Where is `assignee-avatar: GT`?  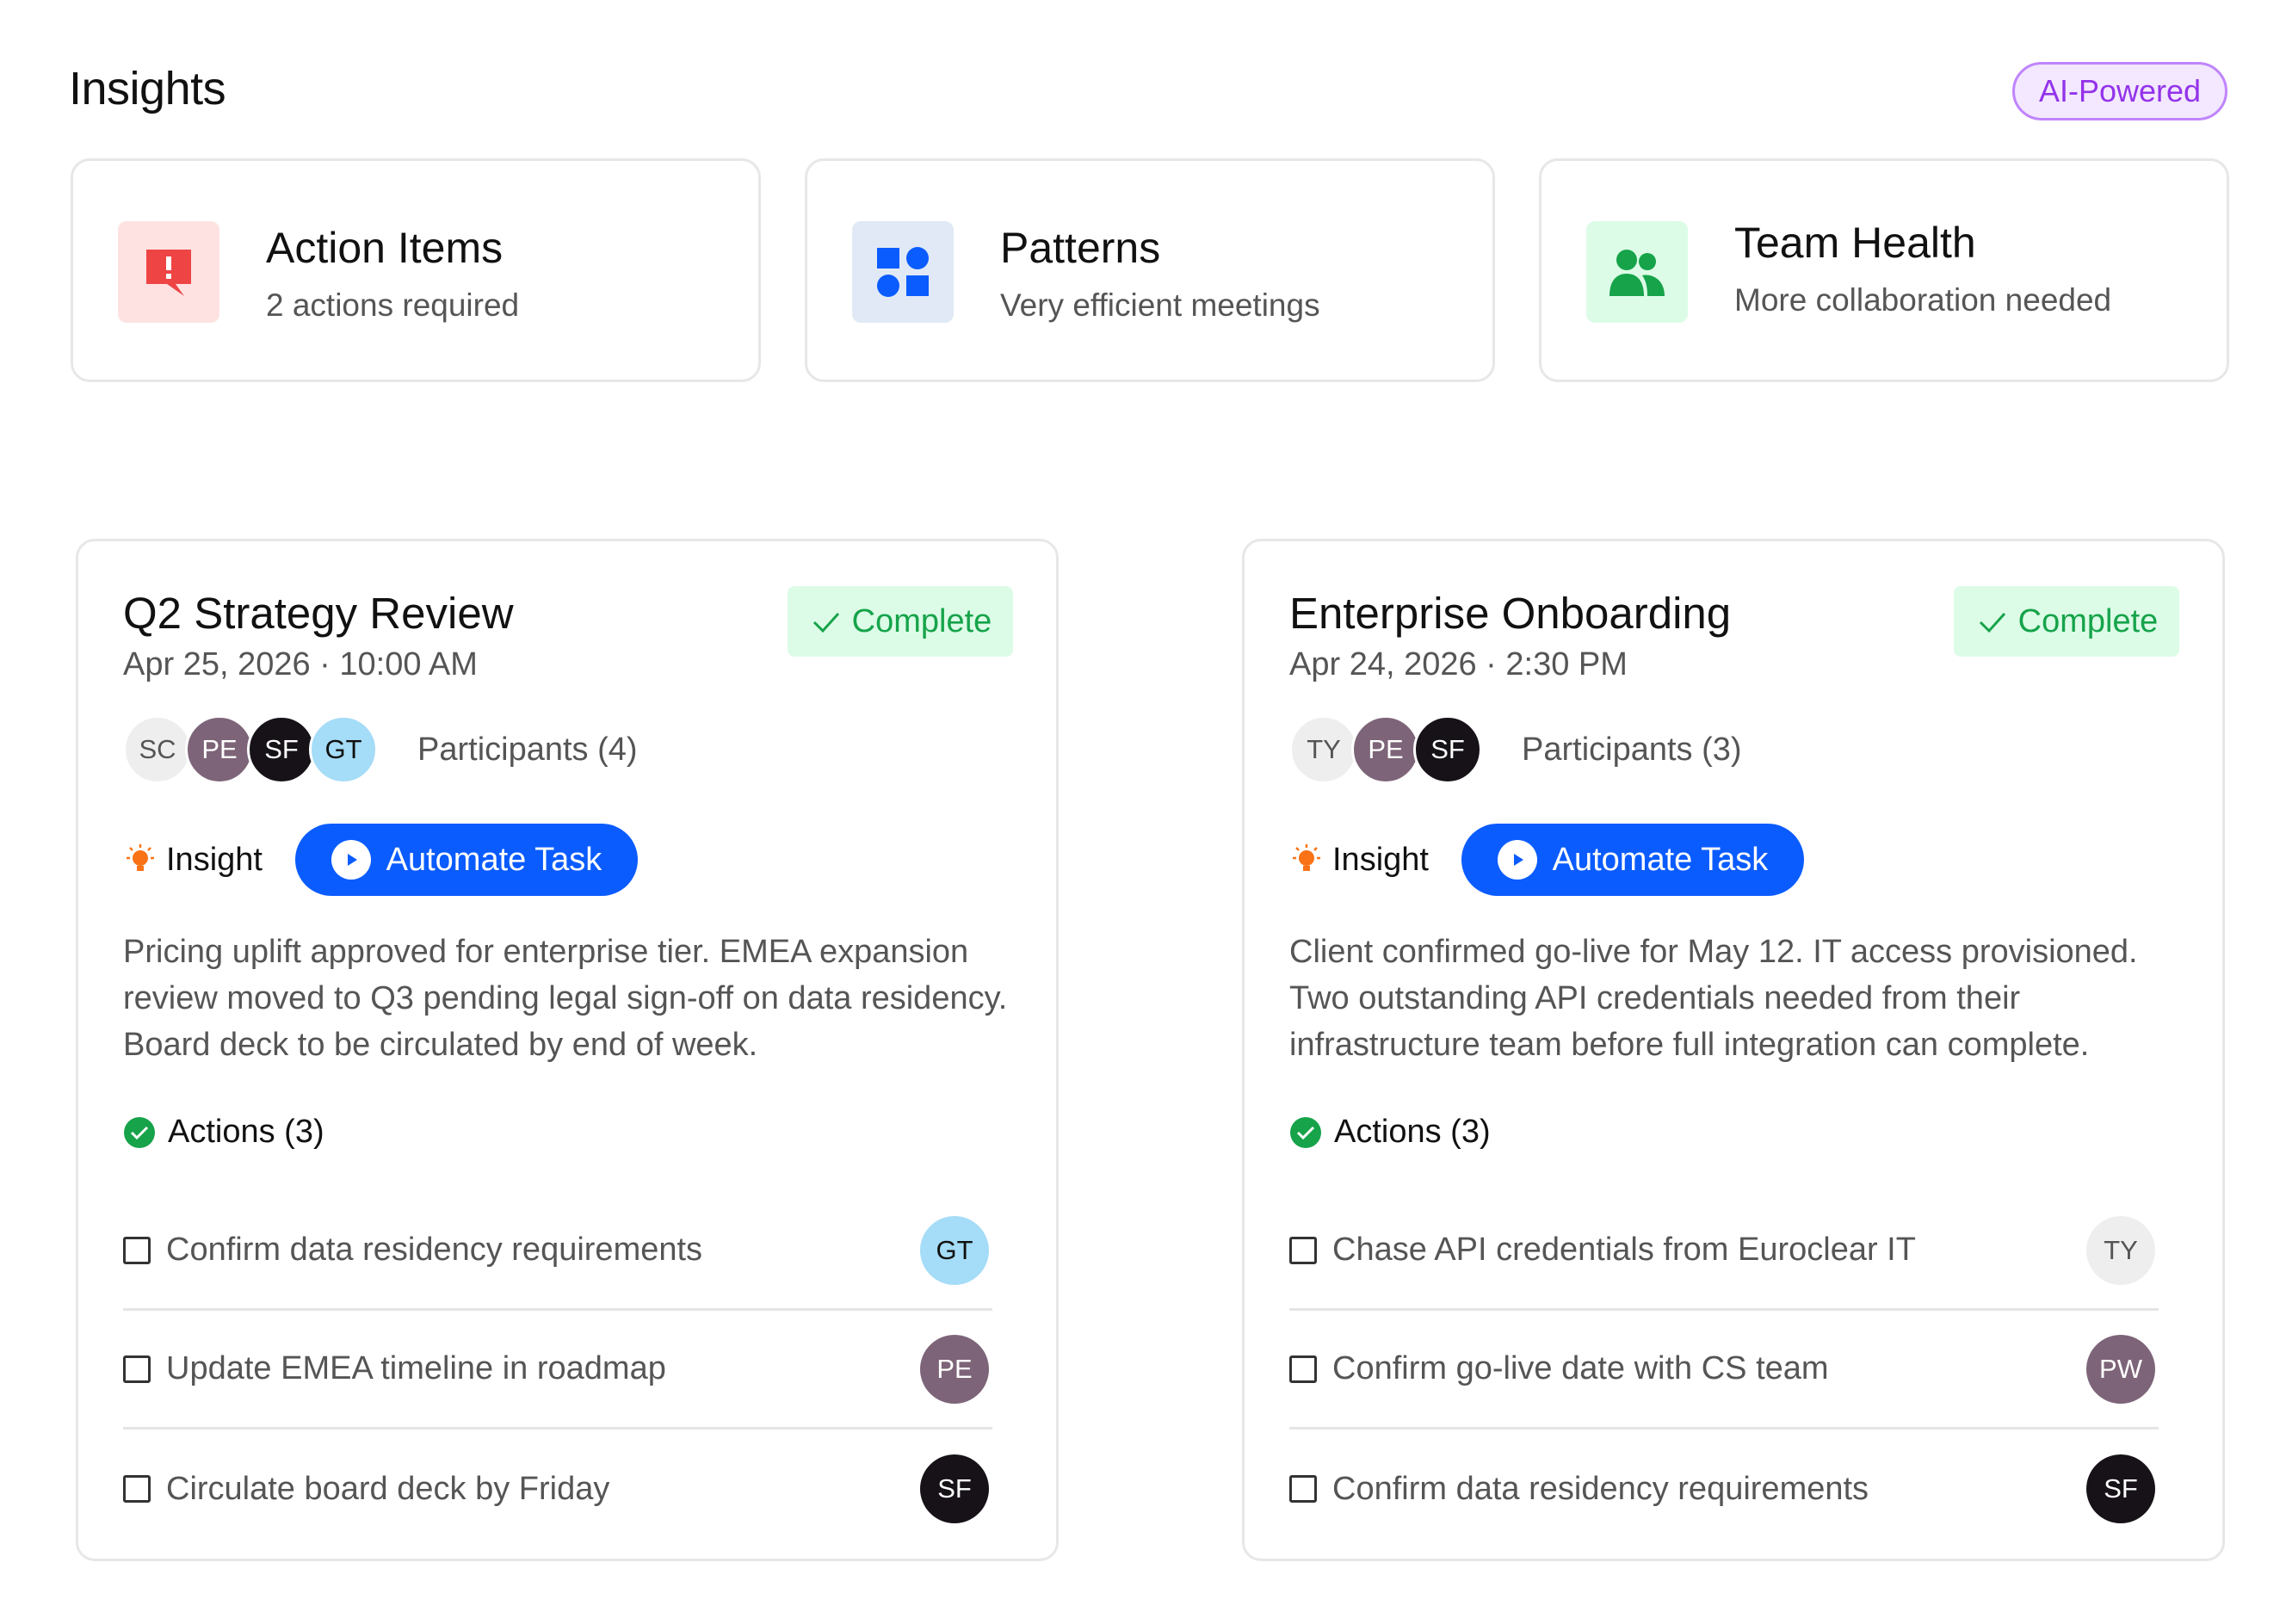
assignee-avatar: GT is located at coordinates (954, 1250).